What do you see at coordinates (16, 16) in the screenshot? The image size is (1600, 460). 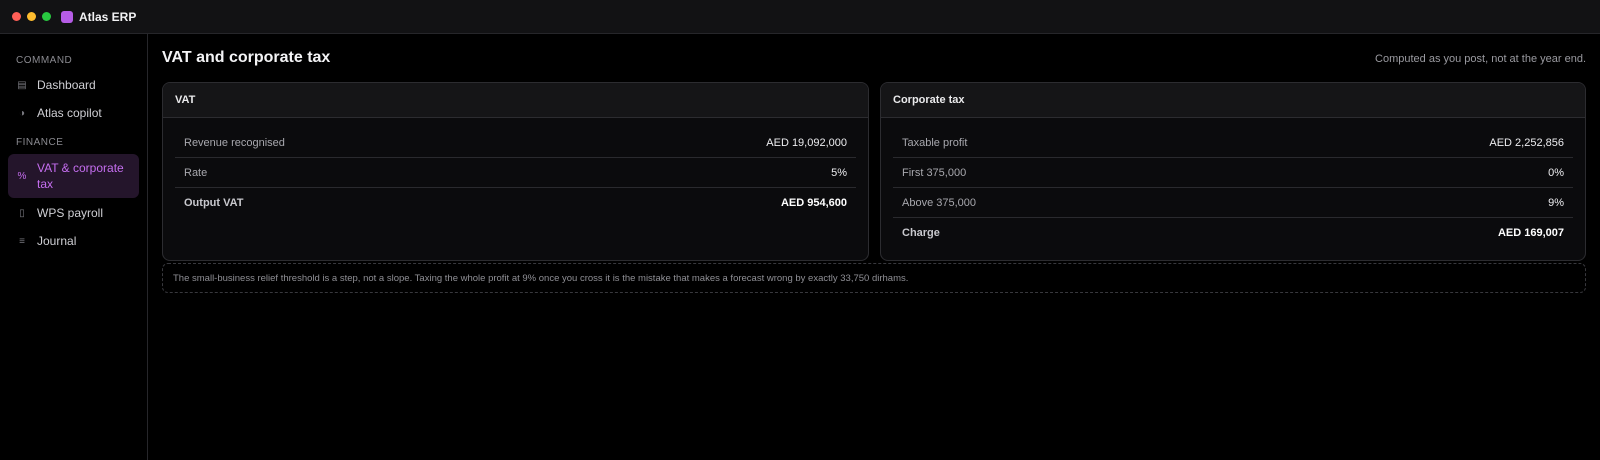 I see `close-window-button` at bounding box center [16, 16].